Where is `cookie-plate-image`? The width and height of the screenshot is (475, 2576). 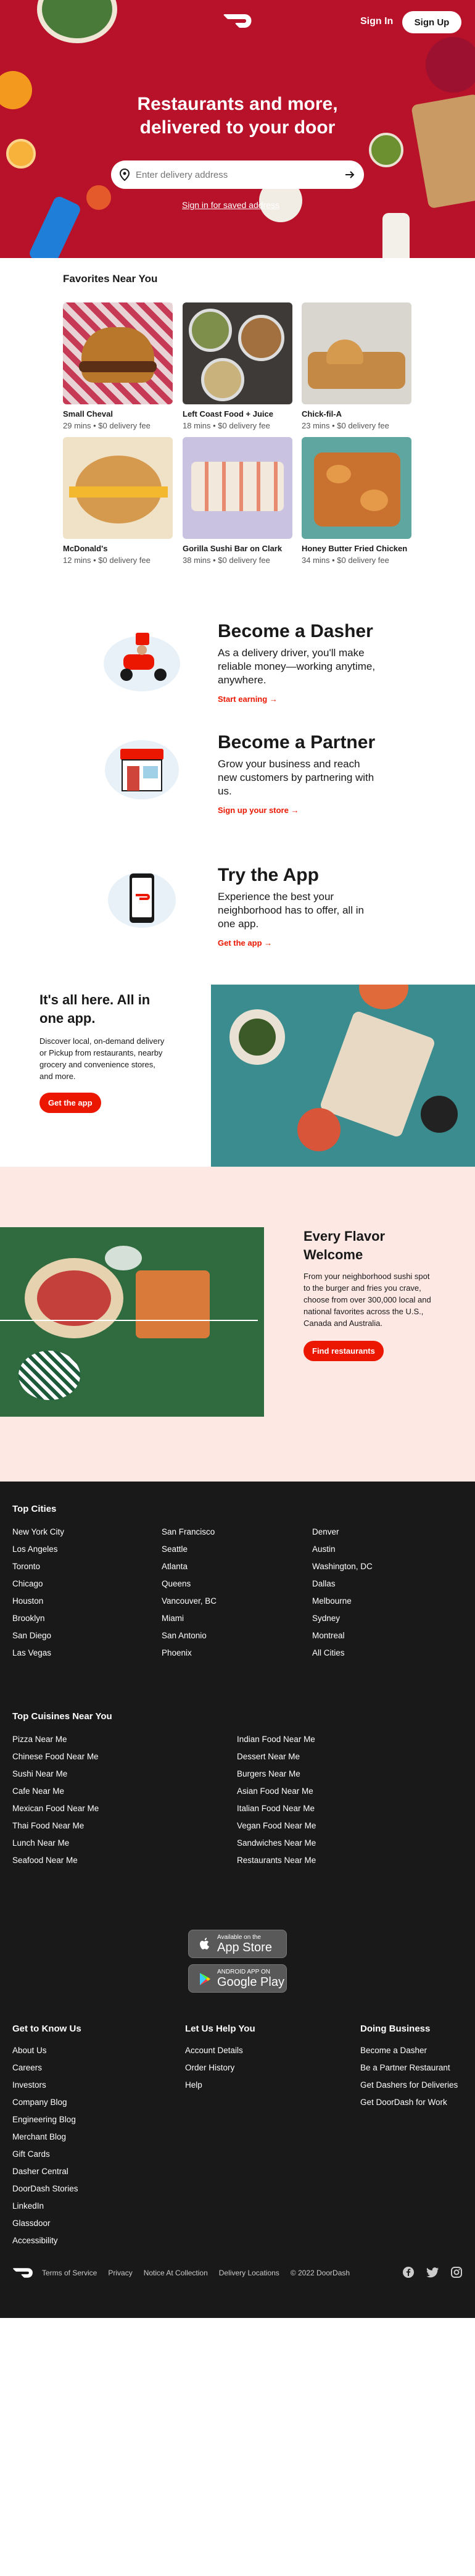 cookie-plate-image is located at coordinates (99, 198).